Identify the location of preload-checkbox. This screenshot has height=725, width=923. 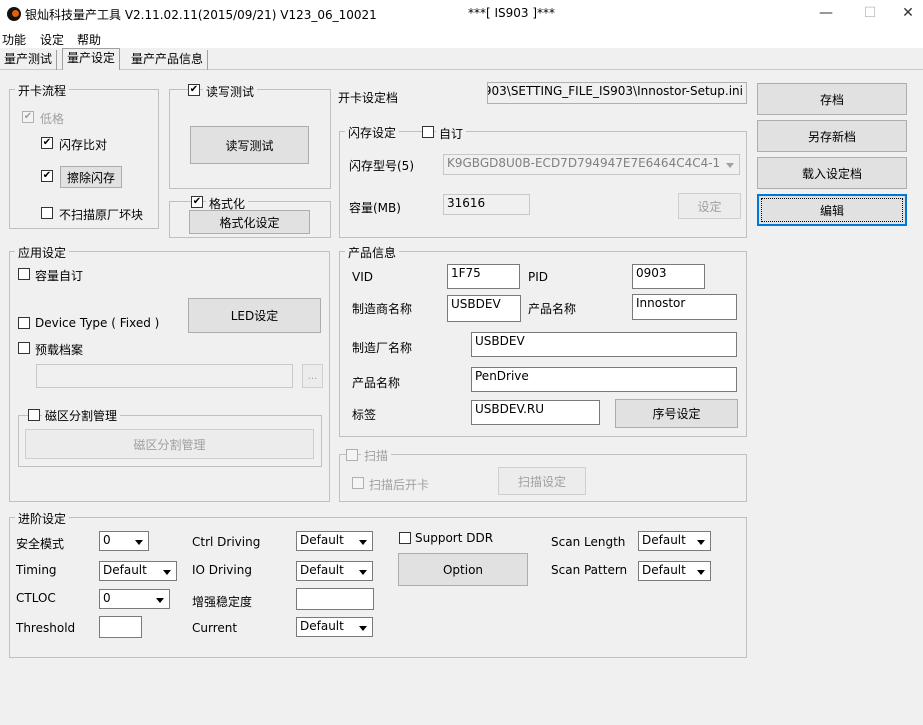
(24, 348).